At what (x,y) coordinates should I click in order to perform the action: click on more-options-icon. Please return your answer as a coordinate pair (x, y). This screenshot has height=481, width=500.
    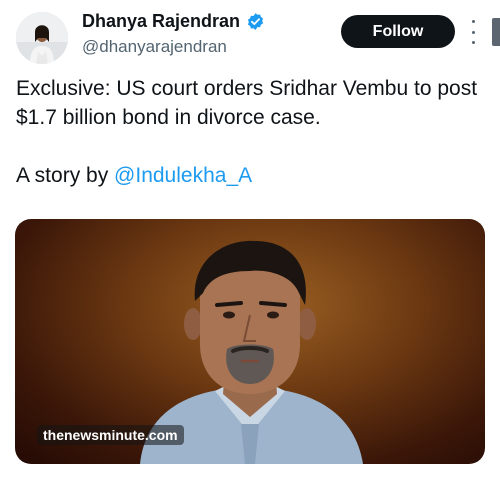
    Looking at the image, I should click on (473, 32).